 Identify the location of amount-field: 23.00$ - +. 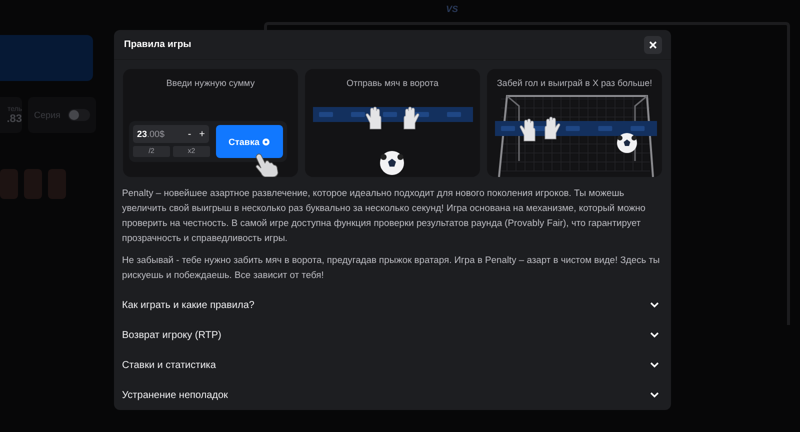
(171, 134).